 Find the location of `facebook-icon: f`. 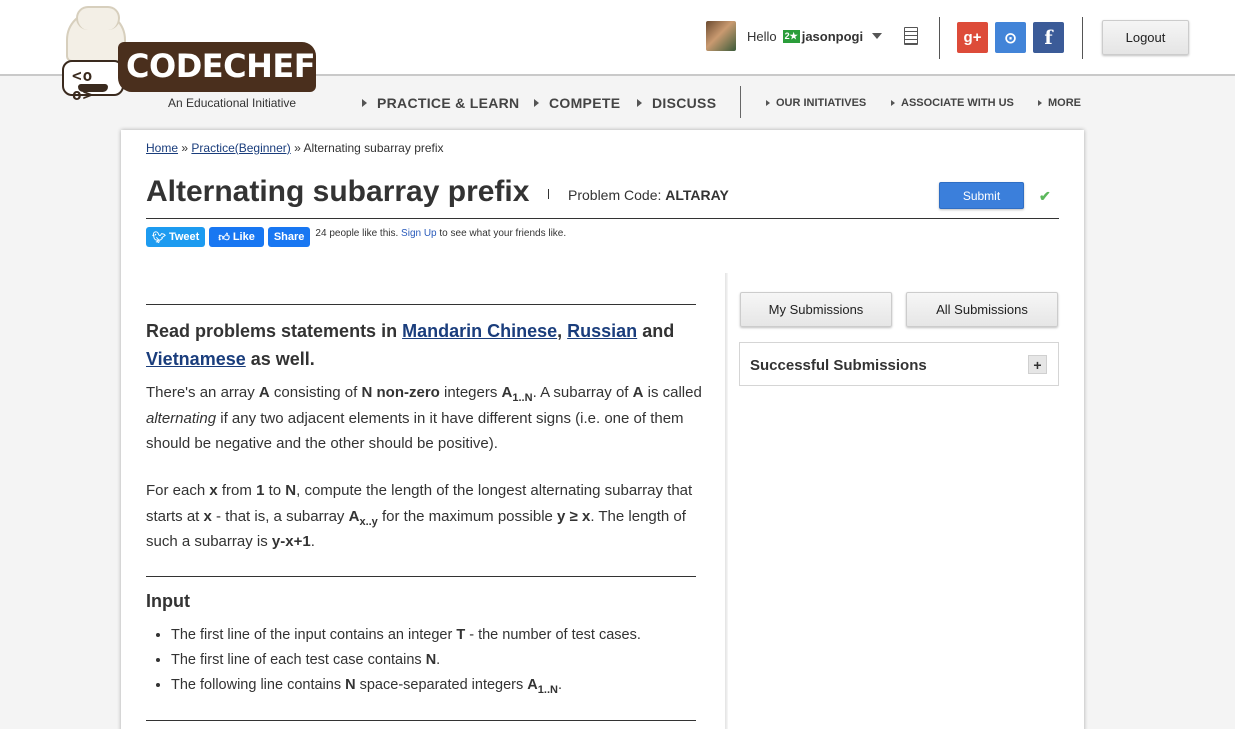

facebook-icon: f is located at coordinates (1048, 37).